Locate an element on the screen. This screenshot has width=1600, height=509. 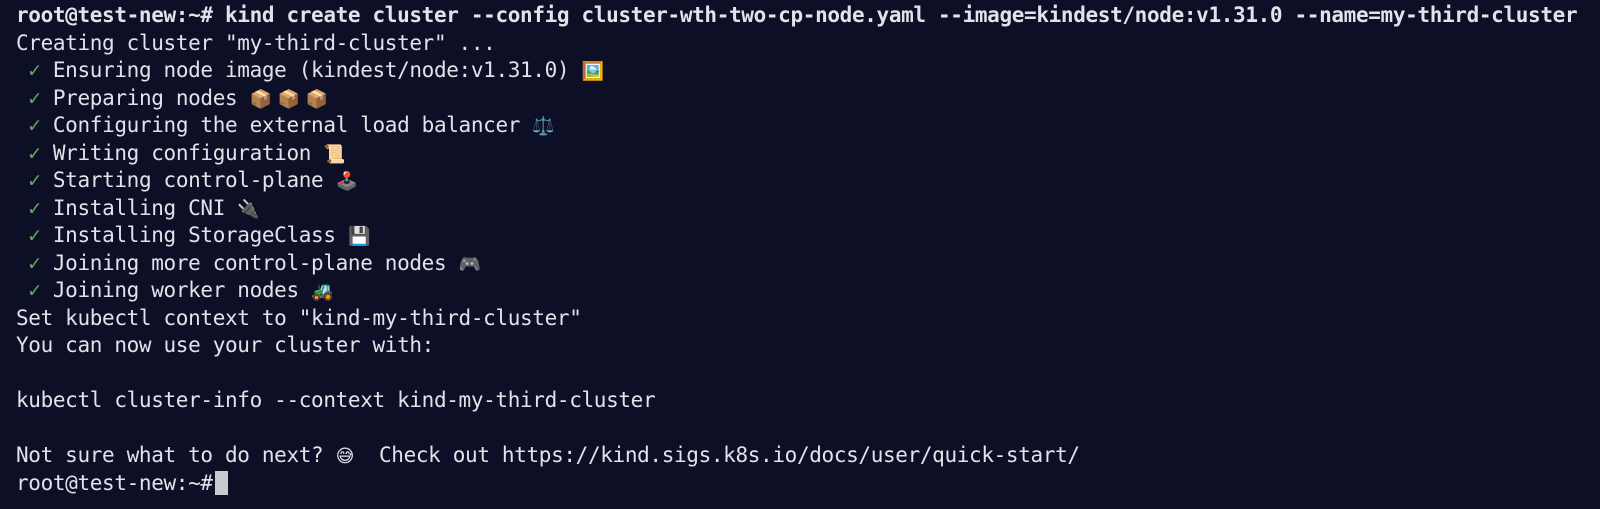
final-prompt-text: root@test-new:~# is located at coordinates (114, 482).